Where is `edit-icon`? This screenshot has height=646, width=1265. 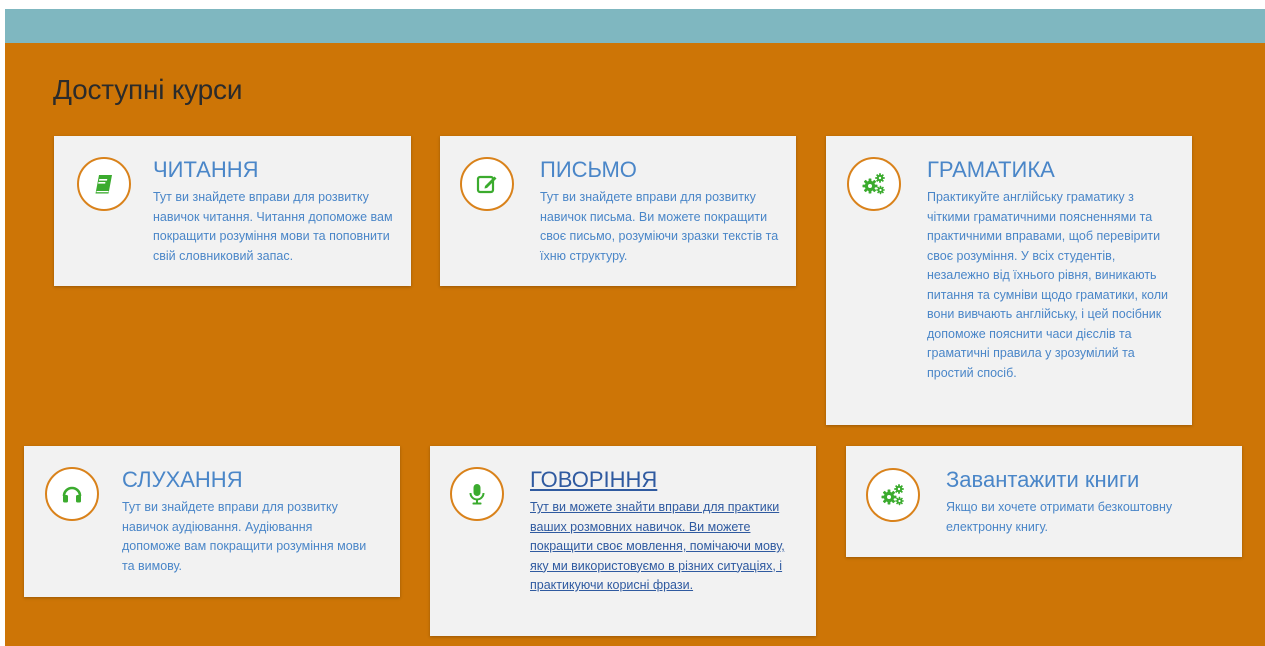
edit-icon is located at coordinates (487, 184).